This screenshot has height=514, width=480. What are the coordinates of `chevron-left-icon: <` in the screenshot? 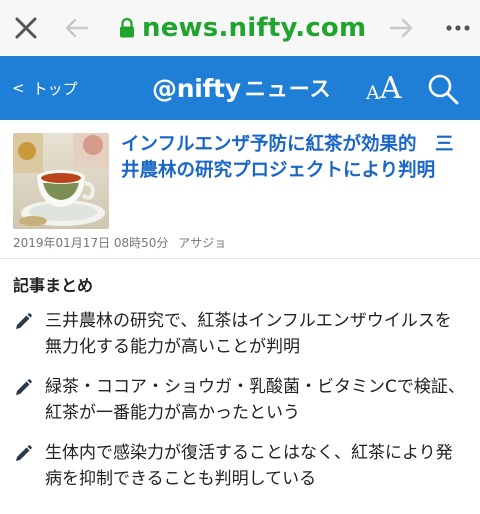 It's located at (18, 88).